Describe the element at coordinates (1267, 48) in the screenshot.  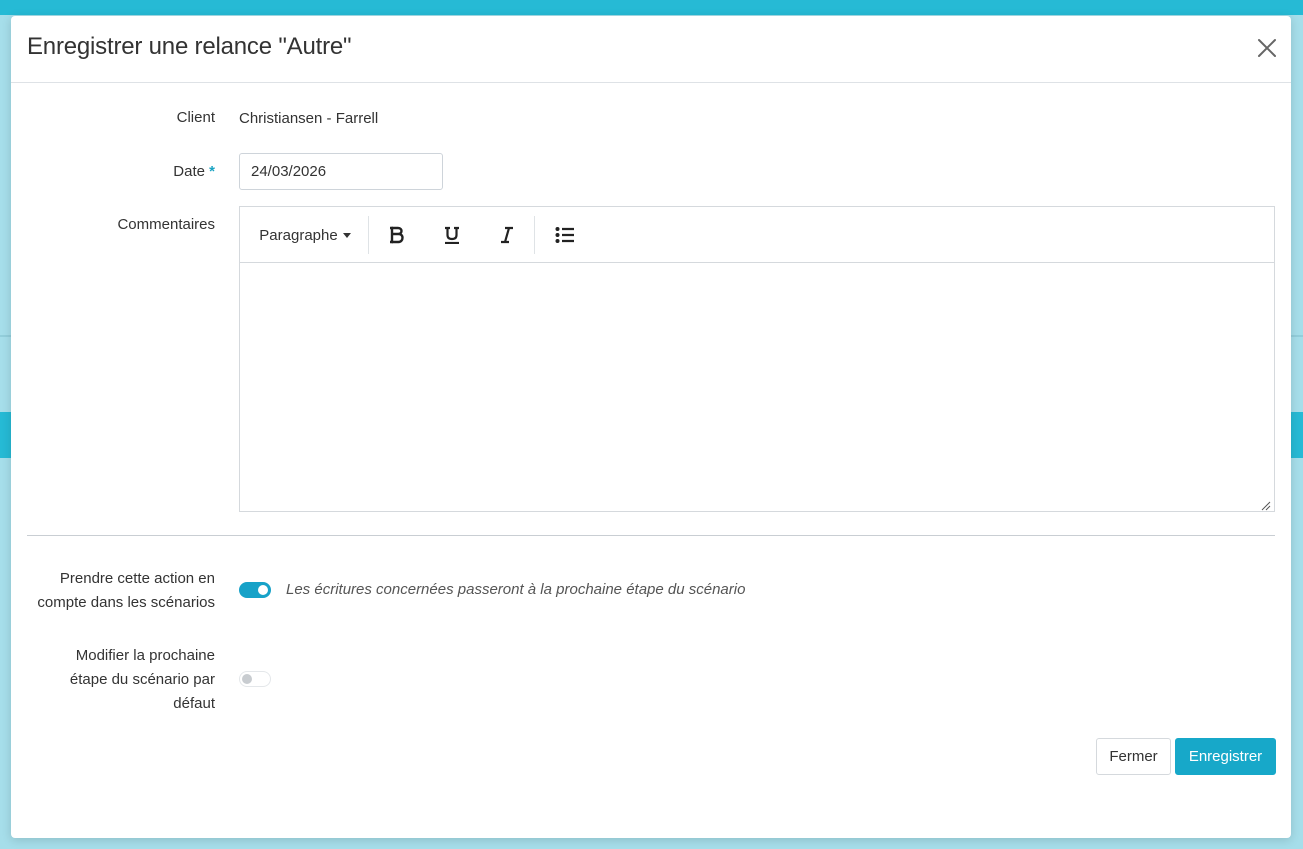
I see `close-icon` at that location.